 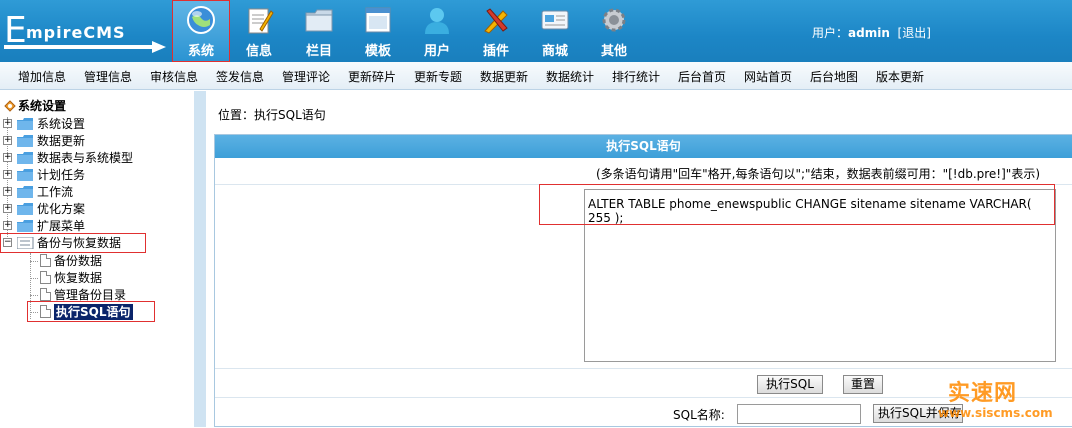 I want to click on logout-link: [退出], so click(x=914, y=33).